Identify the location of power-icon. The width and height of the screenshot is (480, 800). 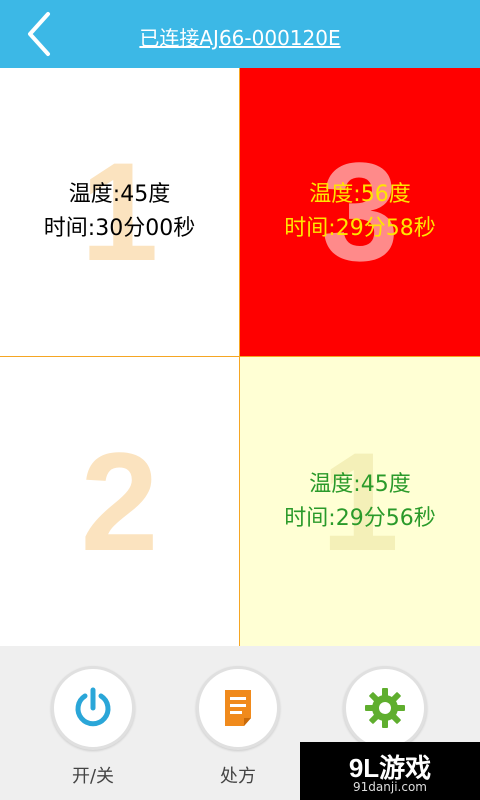
(93, 707).